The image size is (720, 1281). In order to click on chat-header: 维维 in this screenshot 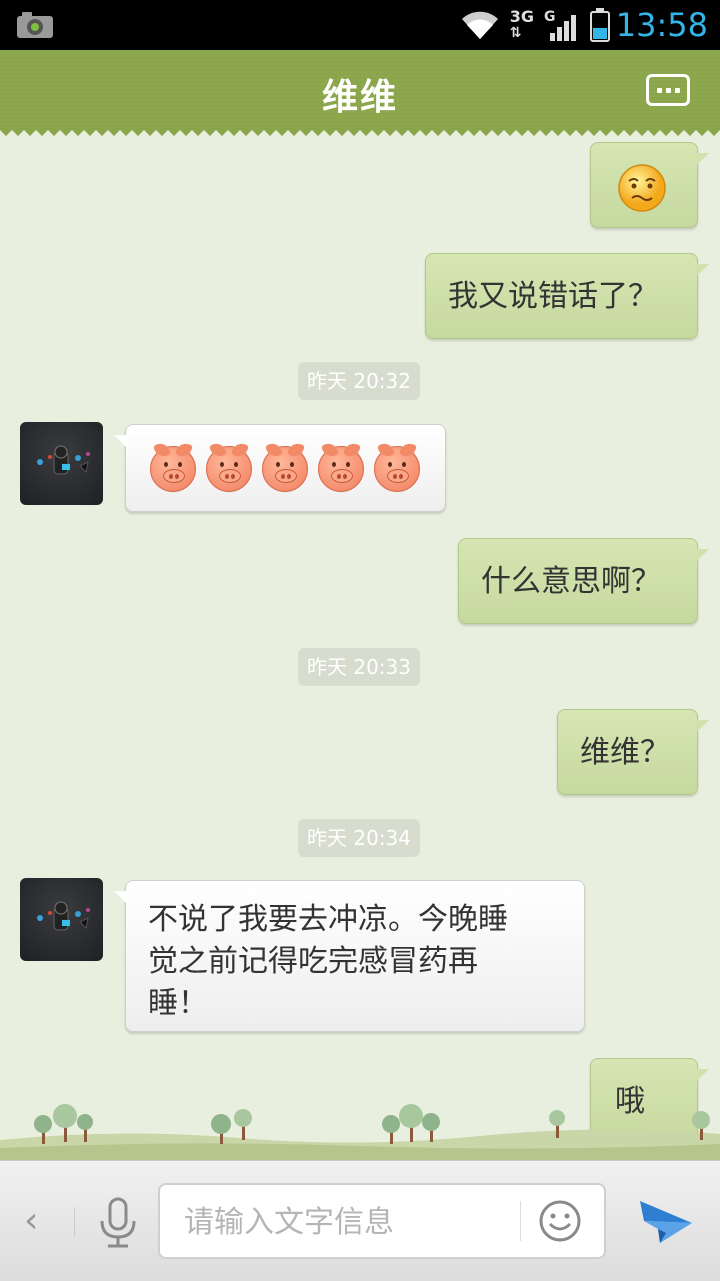, I will do `click(360, 93)`.